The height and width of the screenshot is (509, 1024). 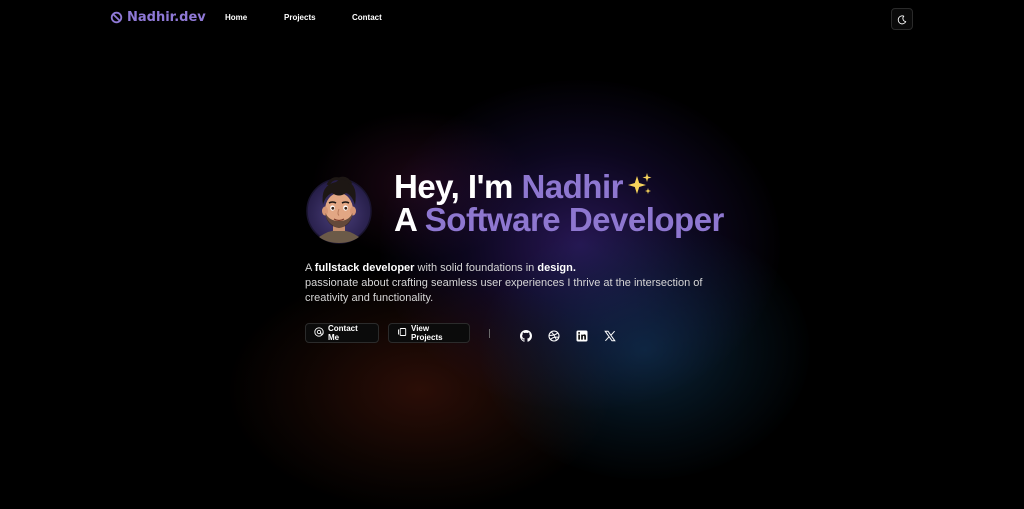 What do you see at coordinates (310, 268) in the screenshot?
I see `desc-part-1: A` at bounding box center [310, 268].